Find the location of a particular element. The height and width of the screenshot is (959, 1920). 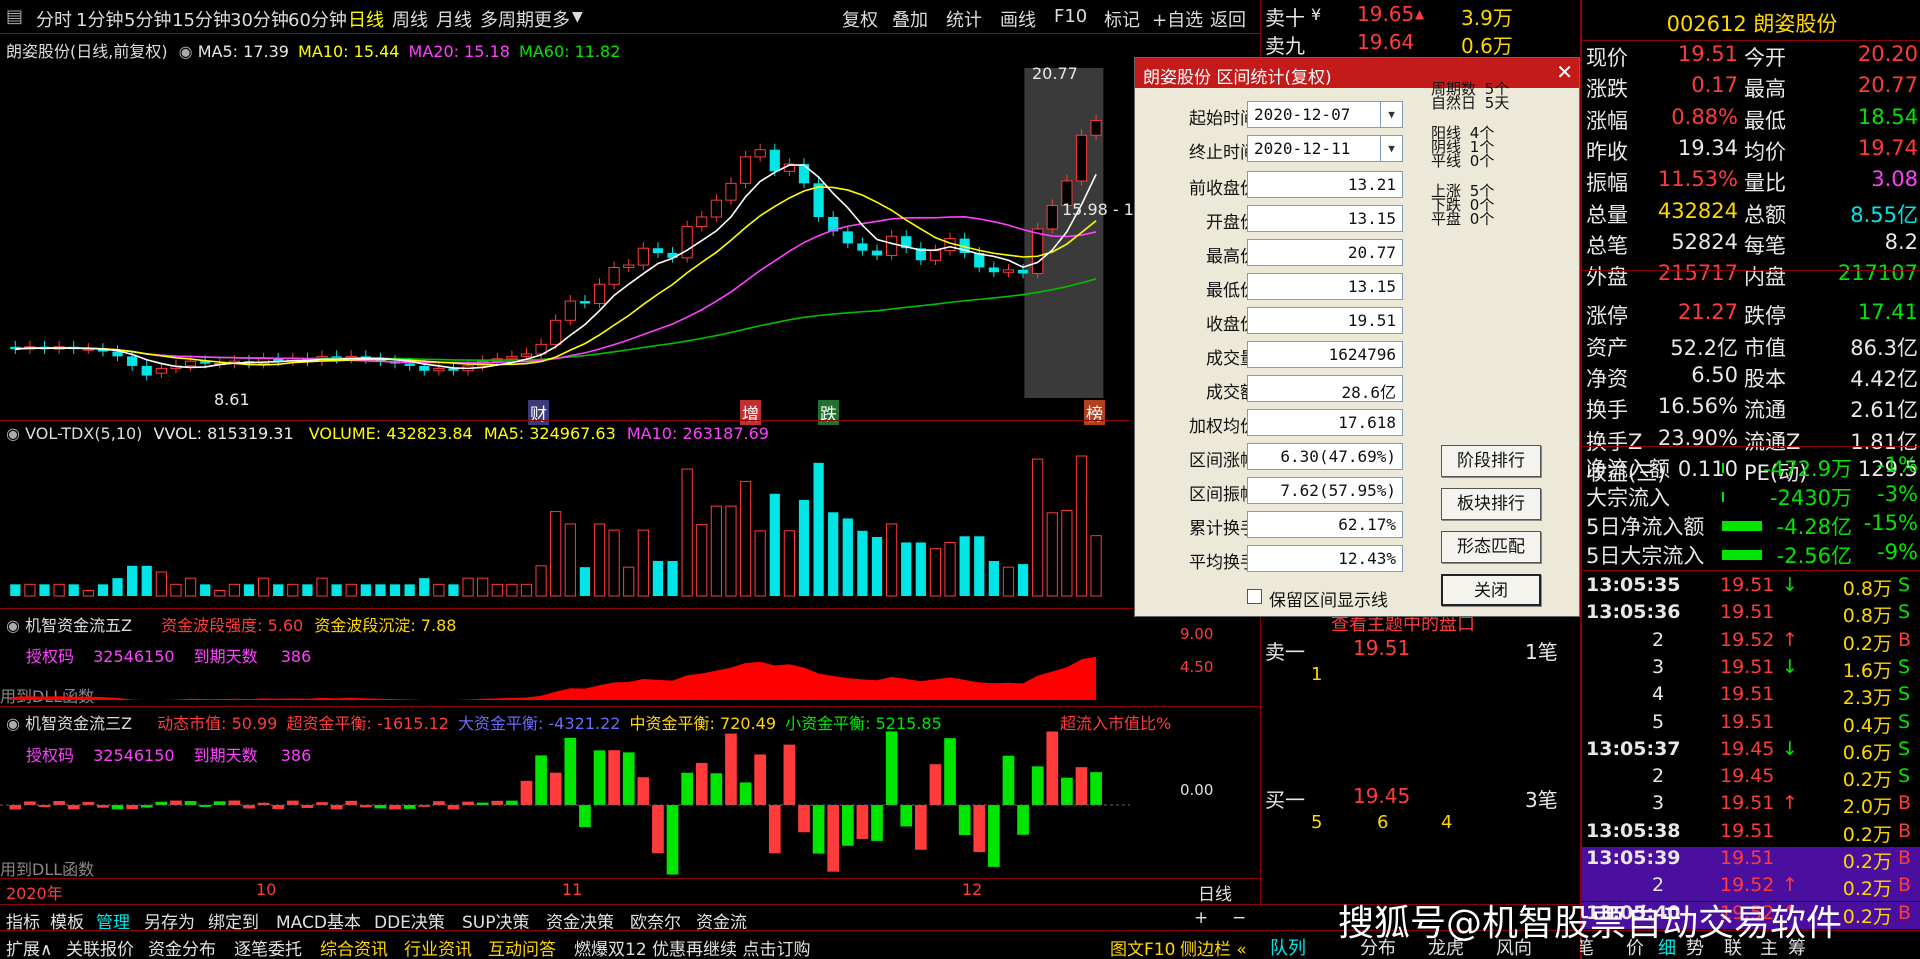

tick-row: 3 19.51 ↑ 2.0万 B is located at coordinates (1751, 805).